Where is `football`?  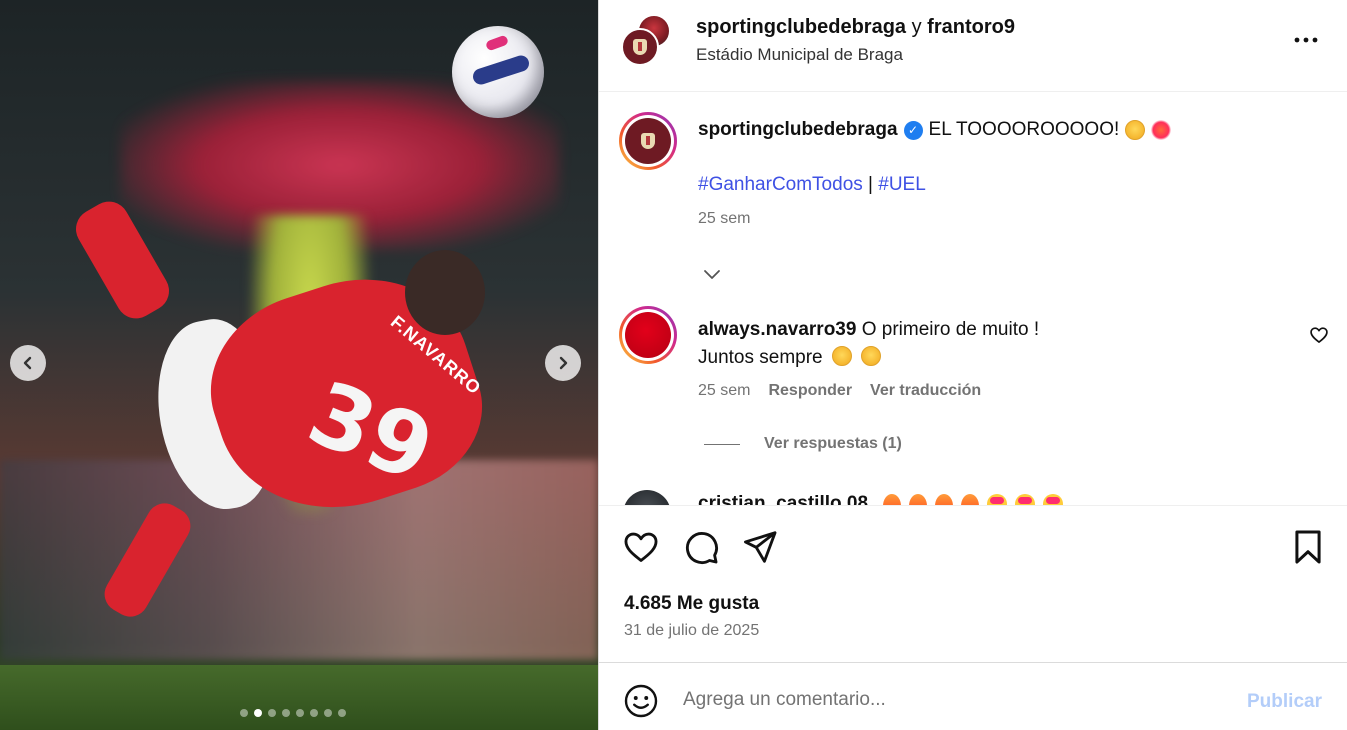 football is located at coordinates (498, 72).